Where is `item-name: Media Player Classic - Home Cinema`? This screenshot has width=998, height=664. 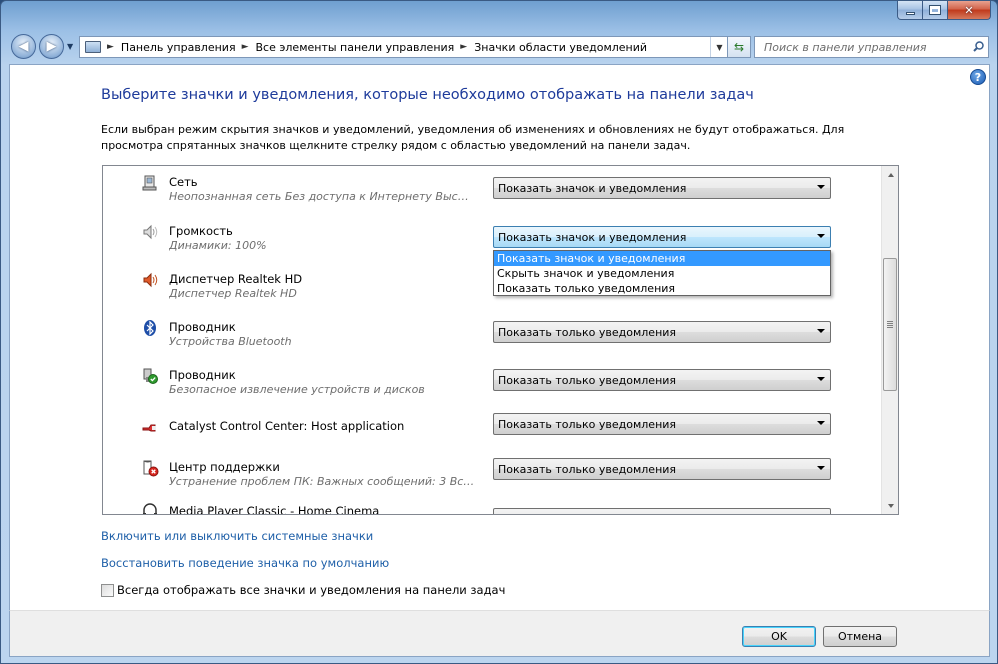 item-name: Media Player Classic - Home Cinema is located at coordinates (274, 509).